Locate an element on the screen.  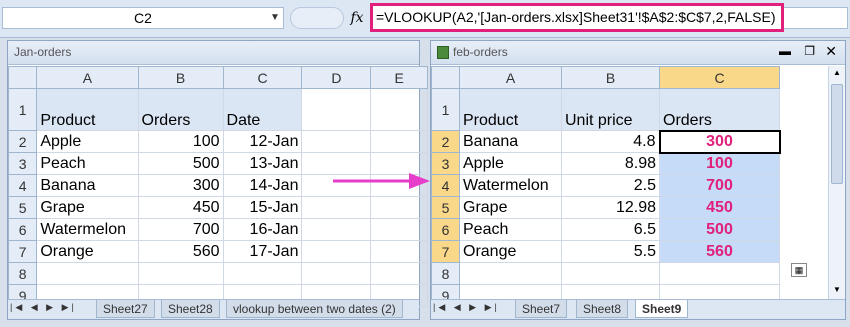
cell: 300 is located at coordinates (180, 185).